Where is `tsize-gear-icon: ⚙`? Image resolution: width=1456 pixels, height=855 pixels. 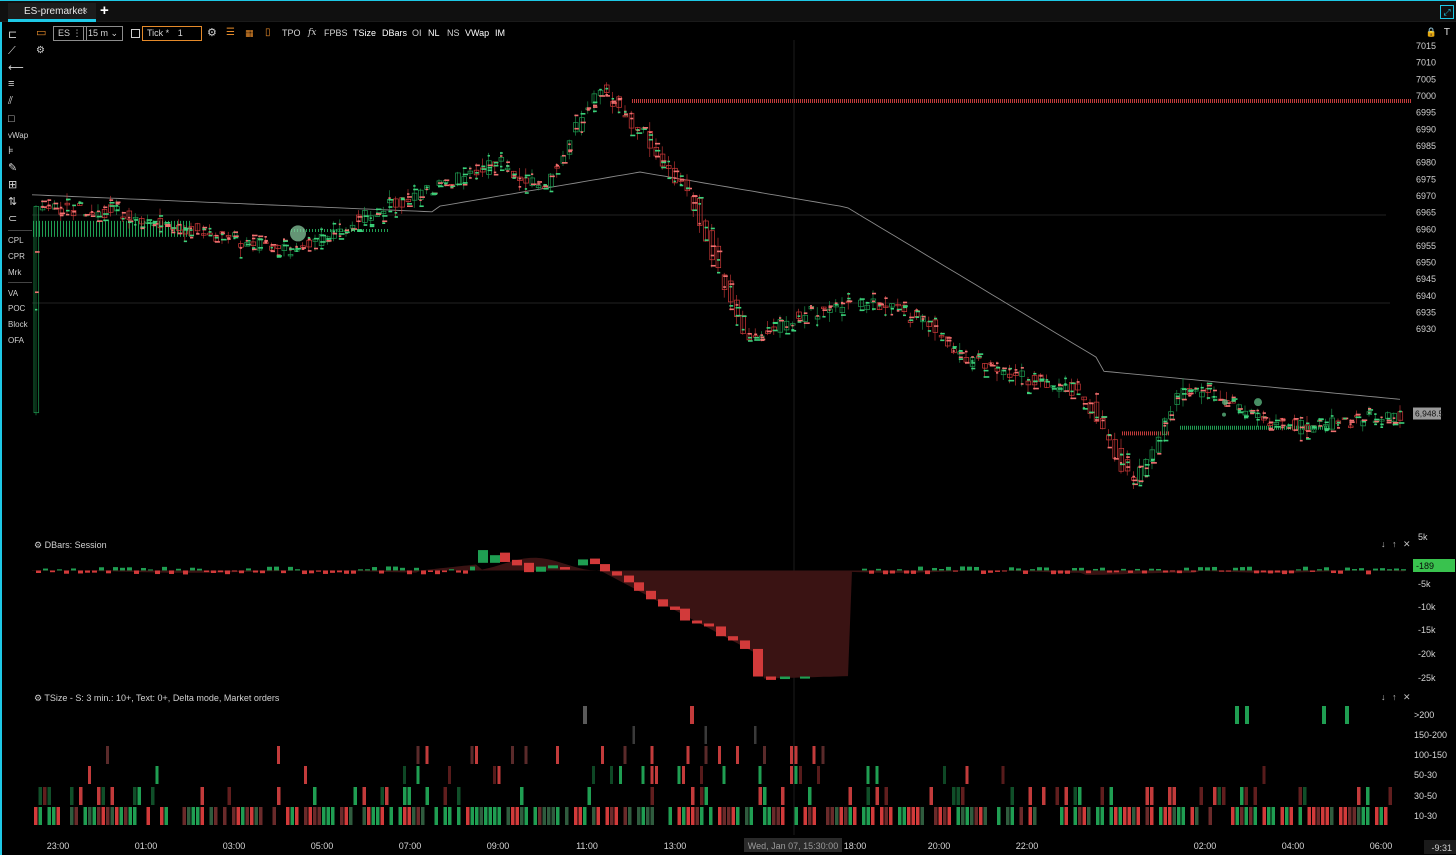 tsize-gear-icon: ⚙ is located at coordinates (38, 698).